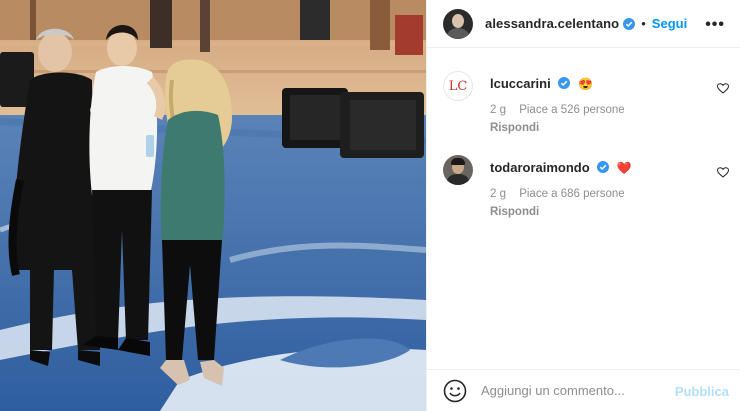 Image resolution: width=740 pixels, height=411 pixels. Describe the element at coordinates (669, 23) in the screenshot. I see `follow-button: Segui` at that location.